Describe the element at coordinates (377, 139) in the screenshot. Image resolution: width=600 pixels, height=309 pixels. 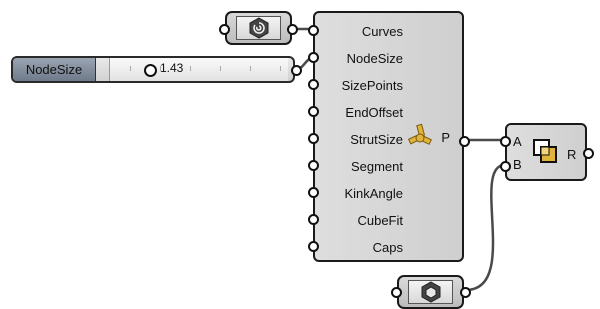
I see `input-strutsize: StrutSize` at that location.